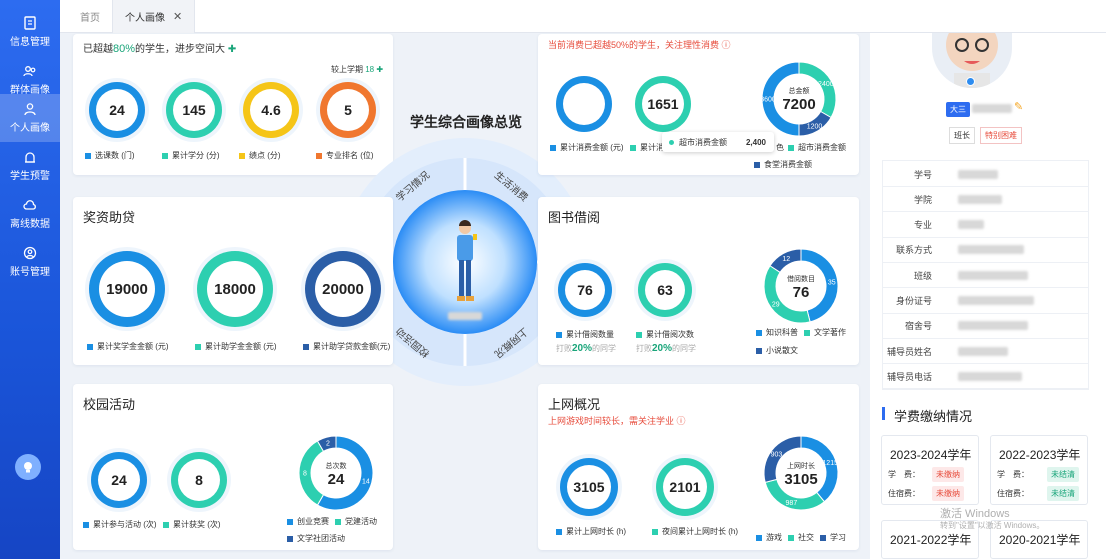 The width and height of the screenshot is (1106, 559). What do you see at coordinates (1039, 470) in the screenshot?
I see `fee-card-2022: 2022-2023学年 学 费： 未结清 住宿费： 未结清` at bounding box center [1039, 470].